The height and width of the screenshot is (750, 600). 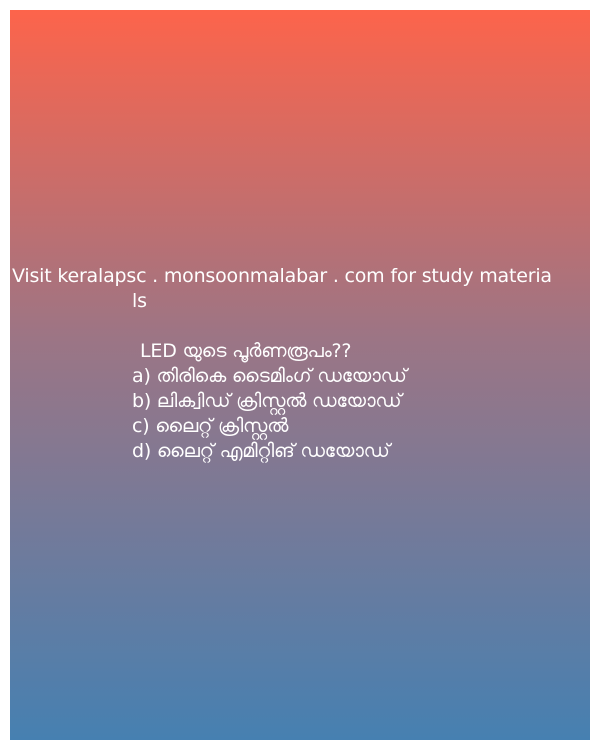 What do you see at coordinates (261, 451) in the screenshot?
I see `option-d: d) ലൈറ്റ് എമിറ്റിങ് ഡയോഡ്` at bounding box center [261, 451].